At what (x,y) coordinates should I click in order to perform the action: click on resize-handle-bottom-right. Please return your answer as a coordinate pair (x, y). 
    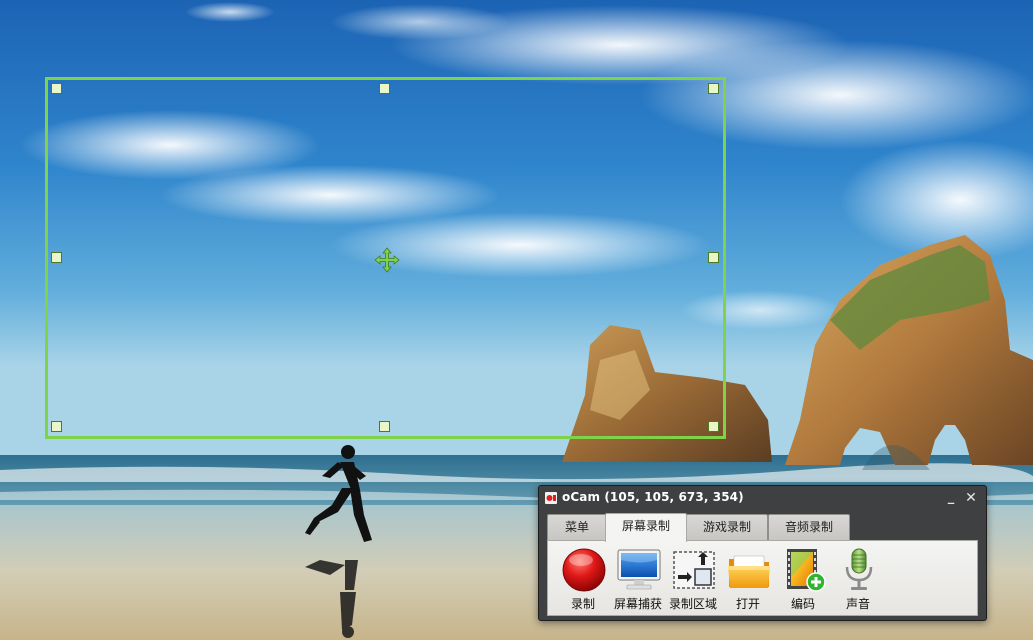
    Looking at the image, I should click on (713, 426).